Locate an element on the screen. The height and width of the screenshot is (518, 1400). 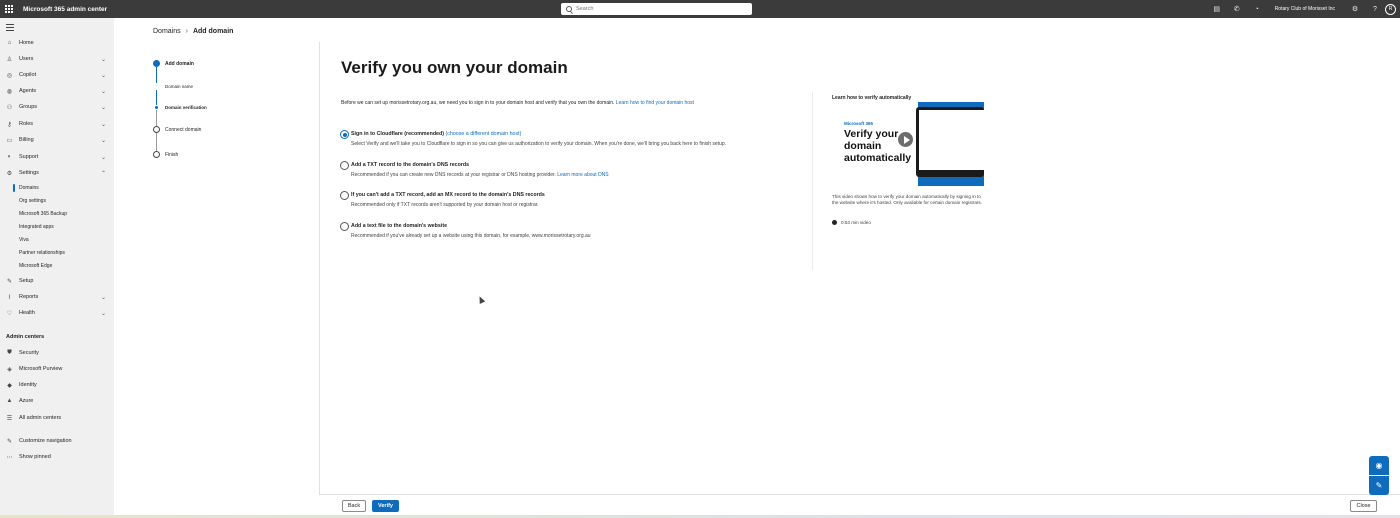
radio-text-file is located at coordinates (344, 226).